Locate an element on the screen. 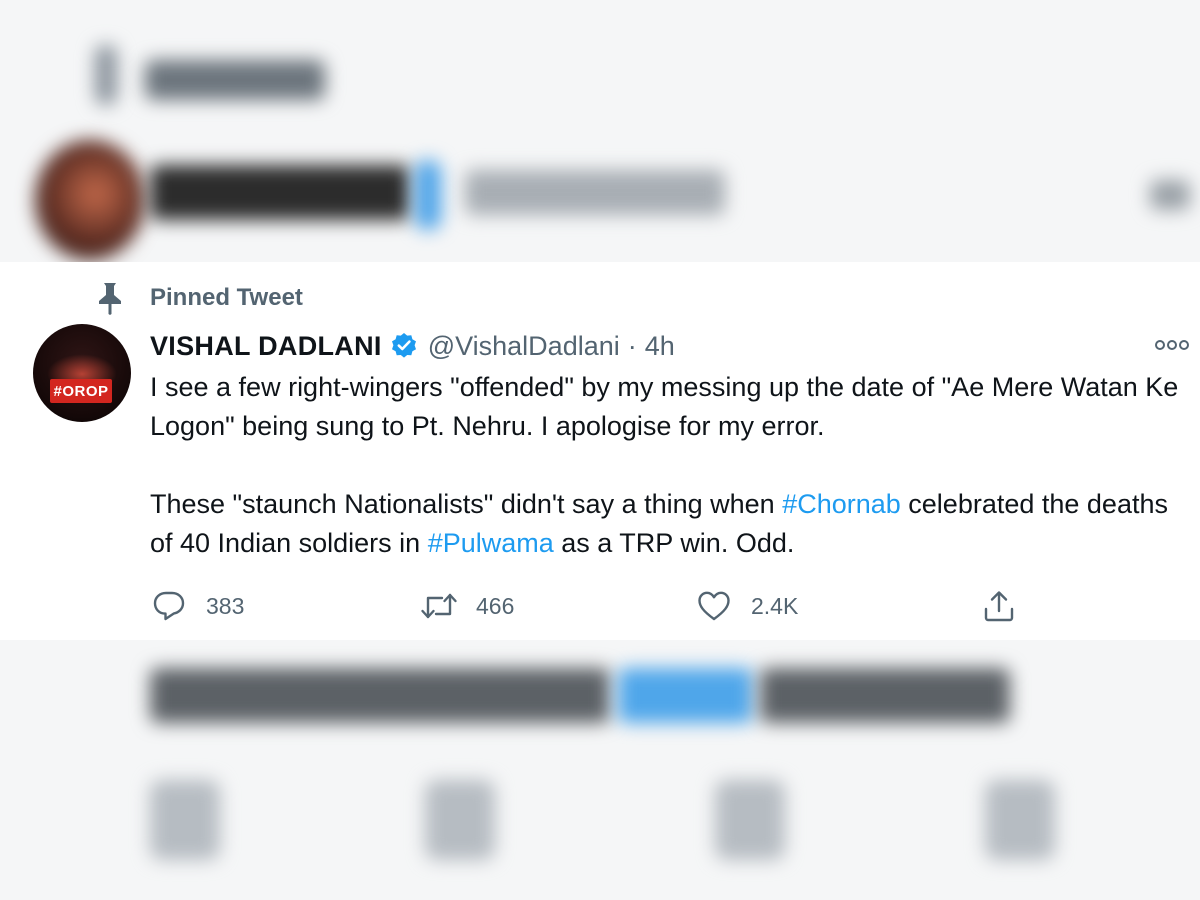  more-options-icon is located at coordinates (1172, 345).